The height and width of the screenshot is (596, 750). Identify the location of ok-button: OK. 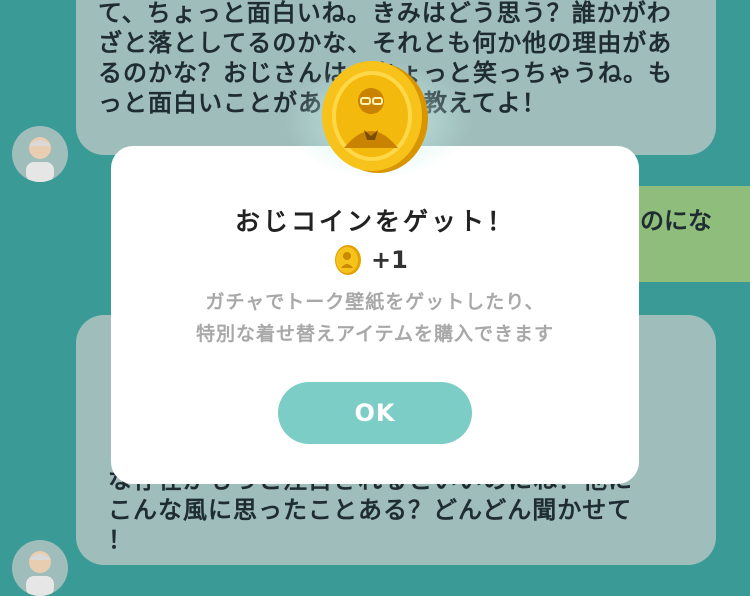
(375, 413).